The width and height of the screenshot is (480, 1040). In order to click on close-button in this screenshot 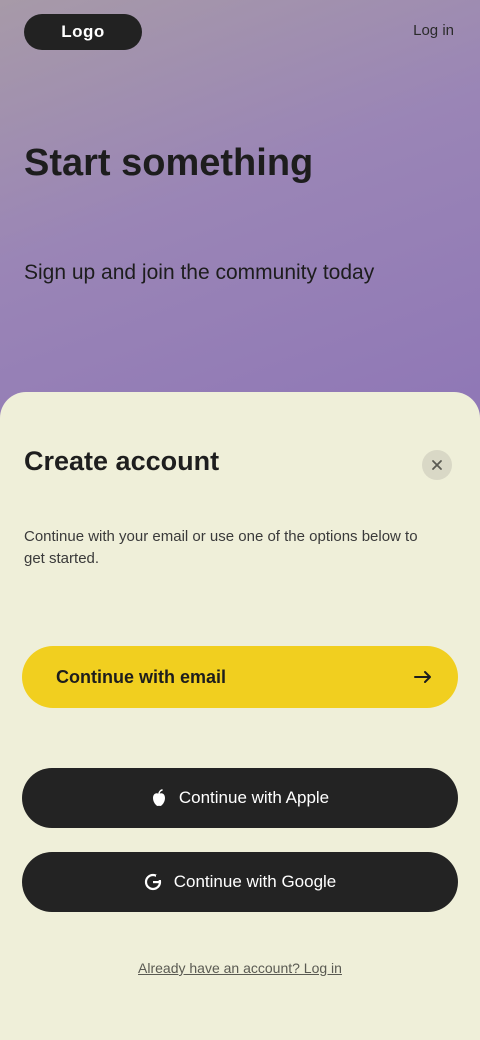, I will do `click(437, 465)`.